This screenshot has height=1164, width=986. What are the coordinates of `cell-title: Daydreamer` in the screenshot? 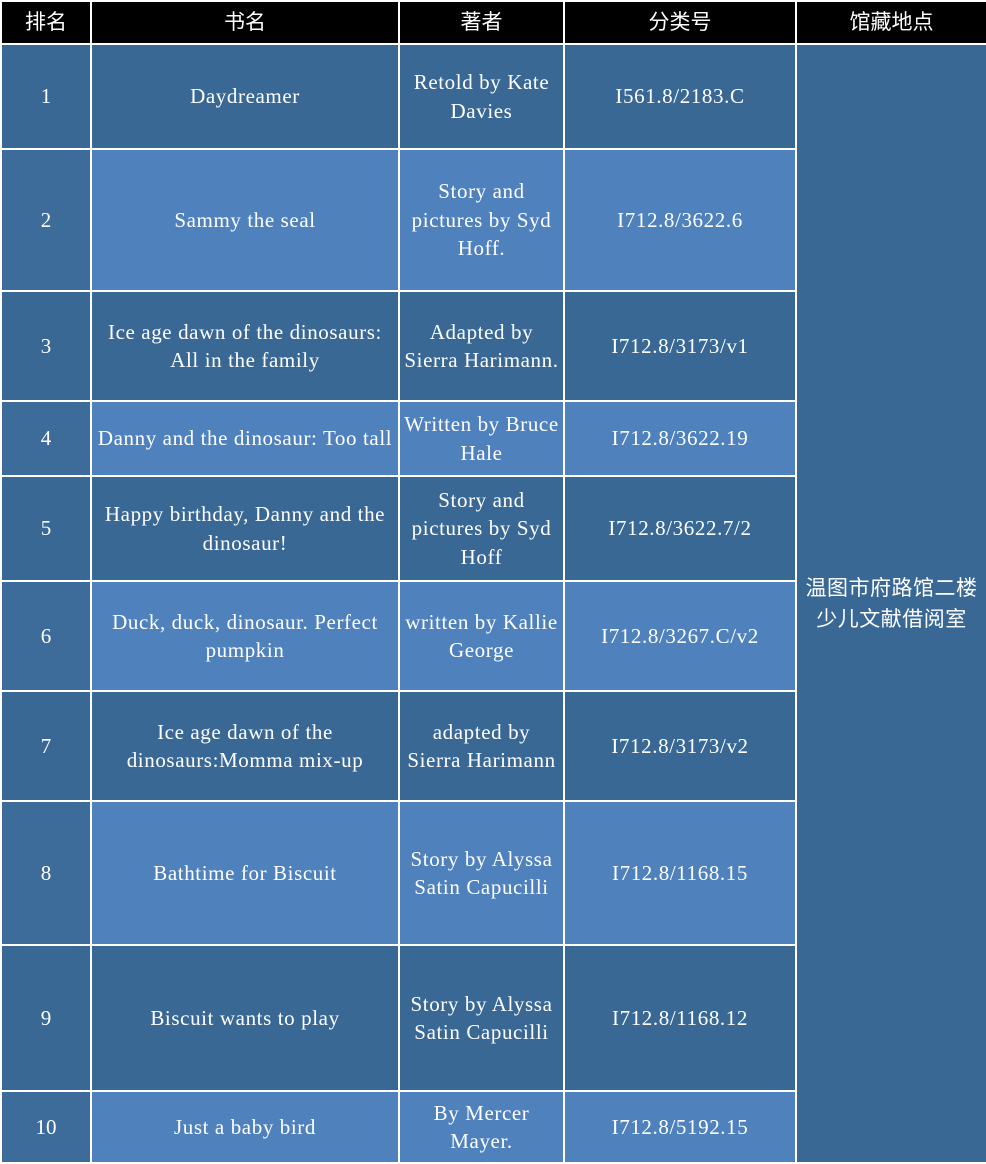 It's located at (245, 96).